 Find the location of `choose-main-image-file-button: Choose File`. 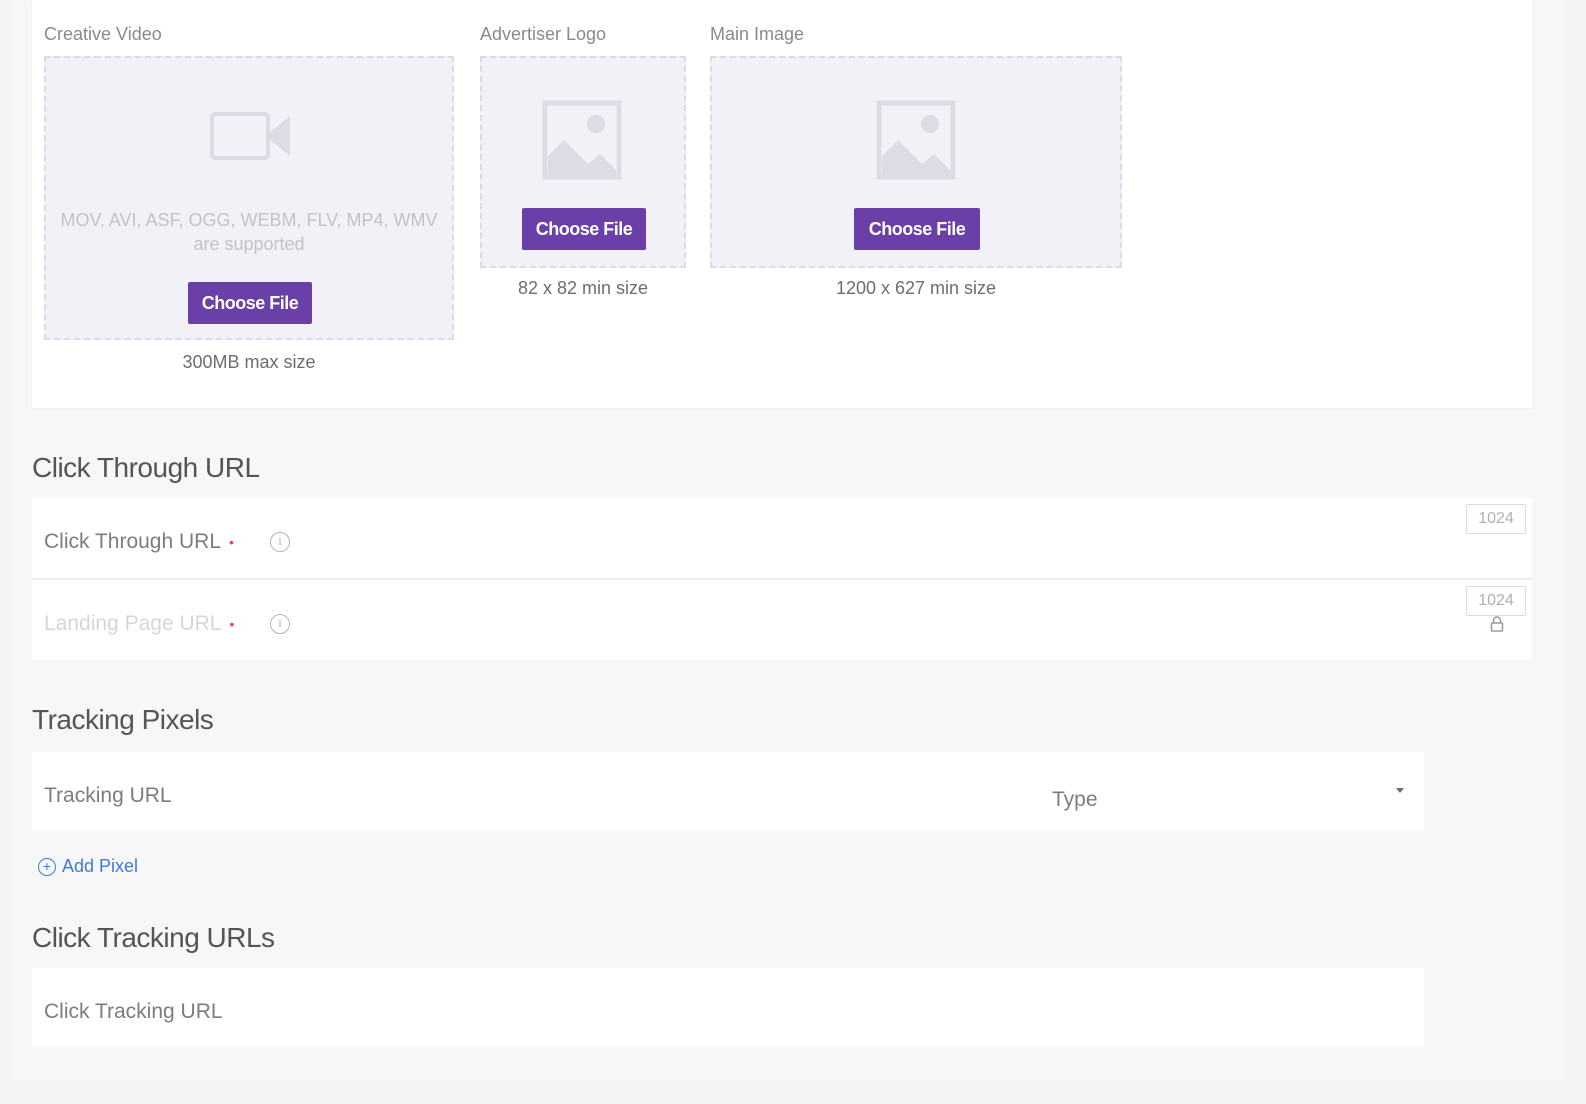

choose-main-image-file-button: Choose File is located at coordinates (917, 229).